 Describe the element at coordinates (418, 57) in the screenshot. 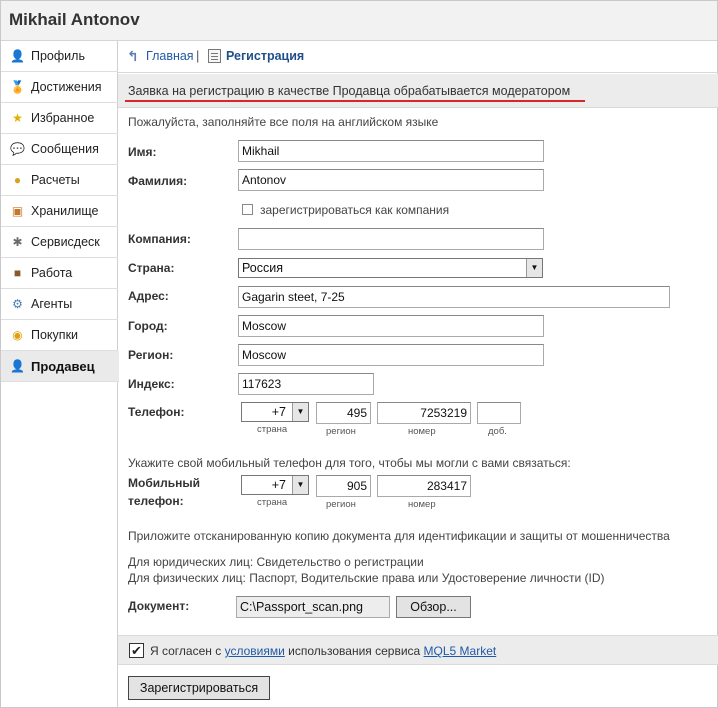

I see `breadcrumb: ↰ Главная | Регистрация` at that location.